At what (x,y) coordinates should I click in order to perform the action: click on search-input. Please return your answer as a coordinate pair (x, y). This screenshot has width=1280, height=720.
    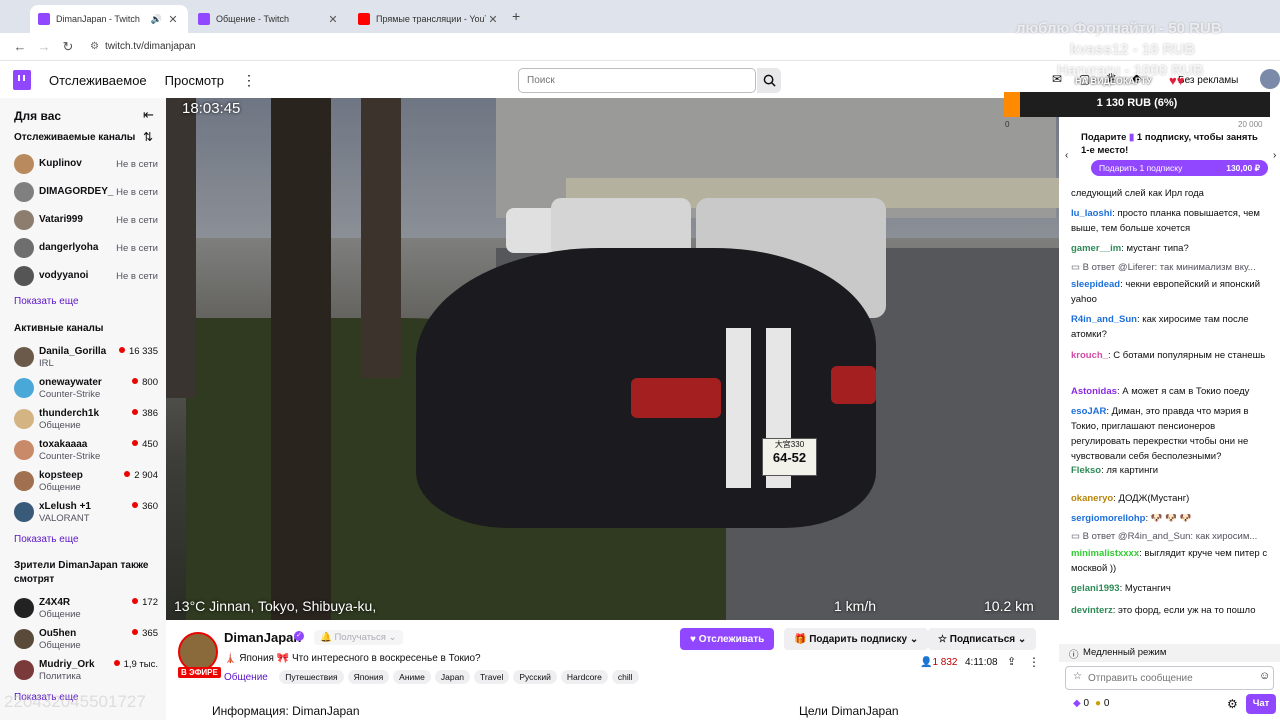
    Looking at the image, I should click on (637, 80).